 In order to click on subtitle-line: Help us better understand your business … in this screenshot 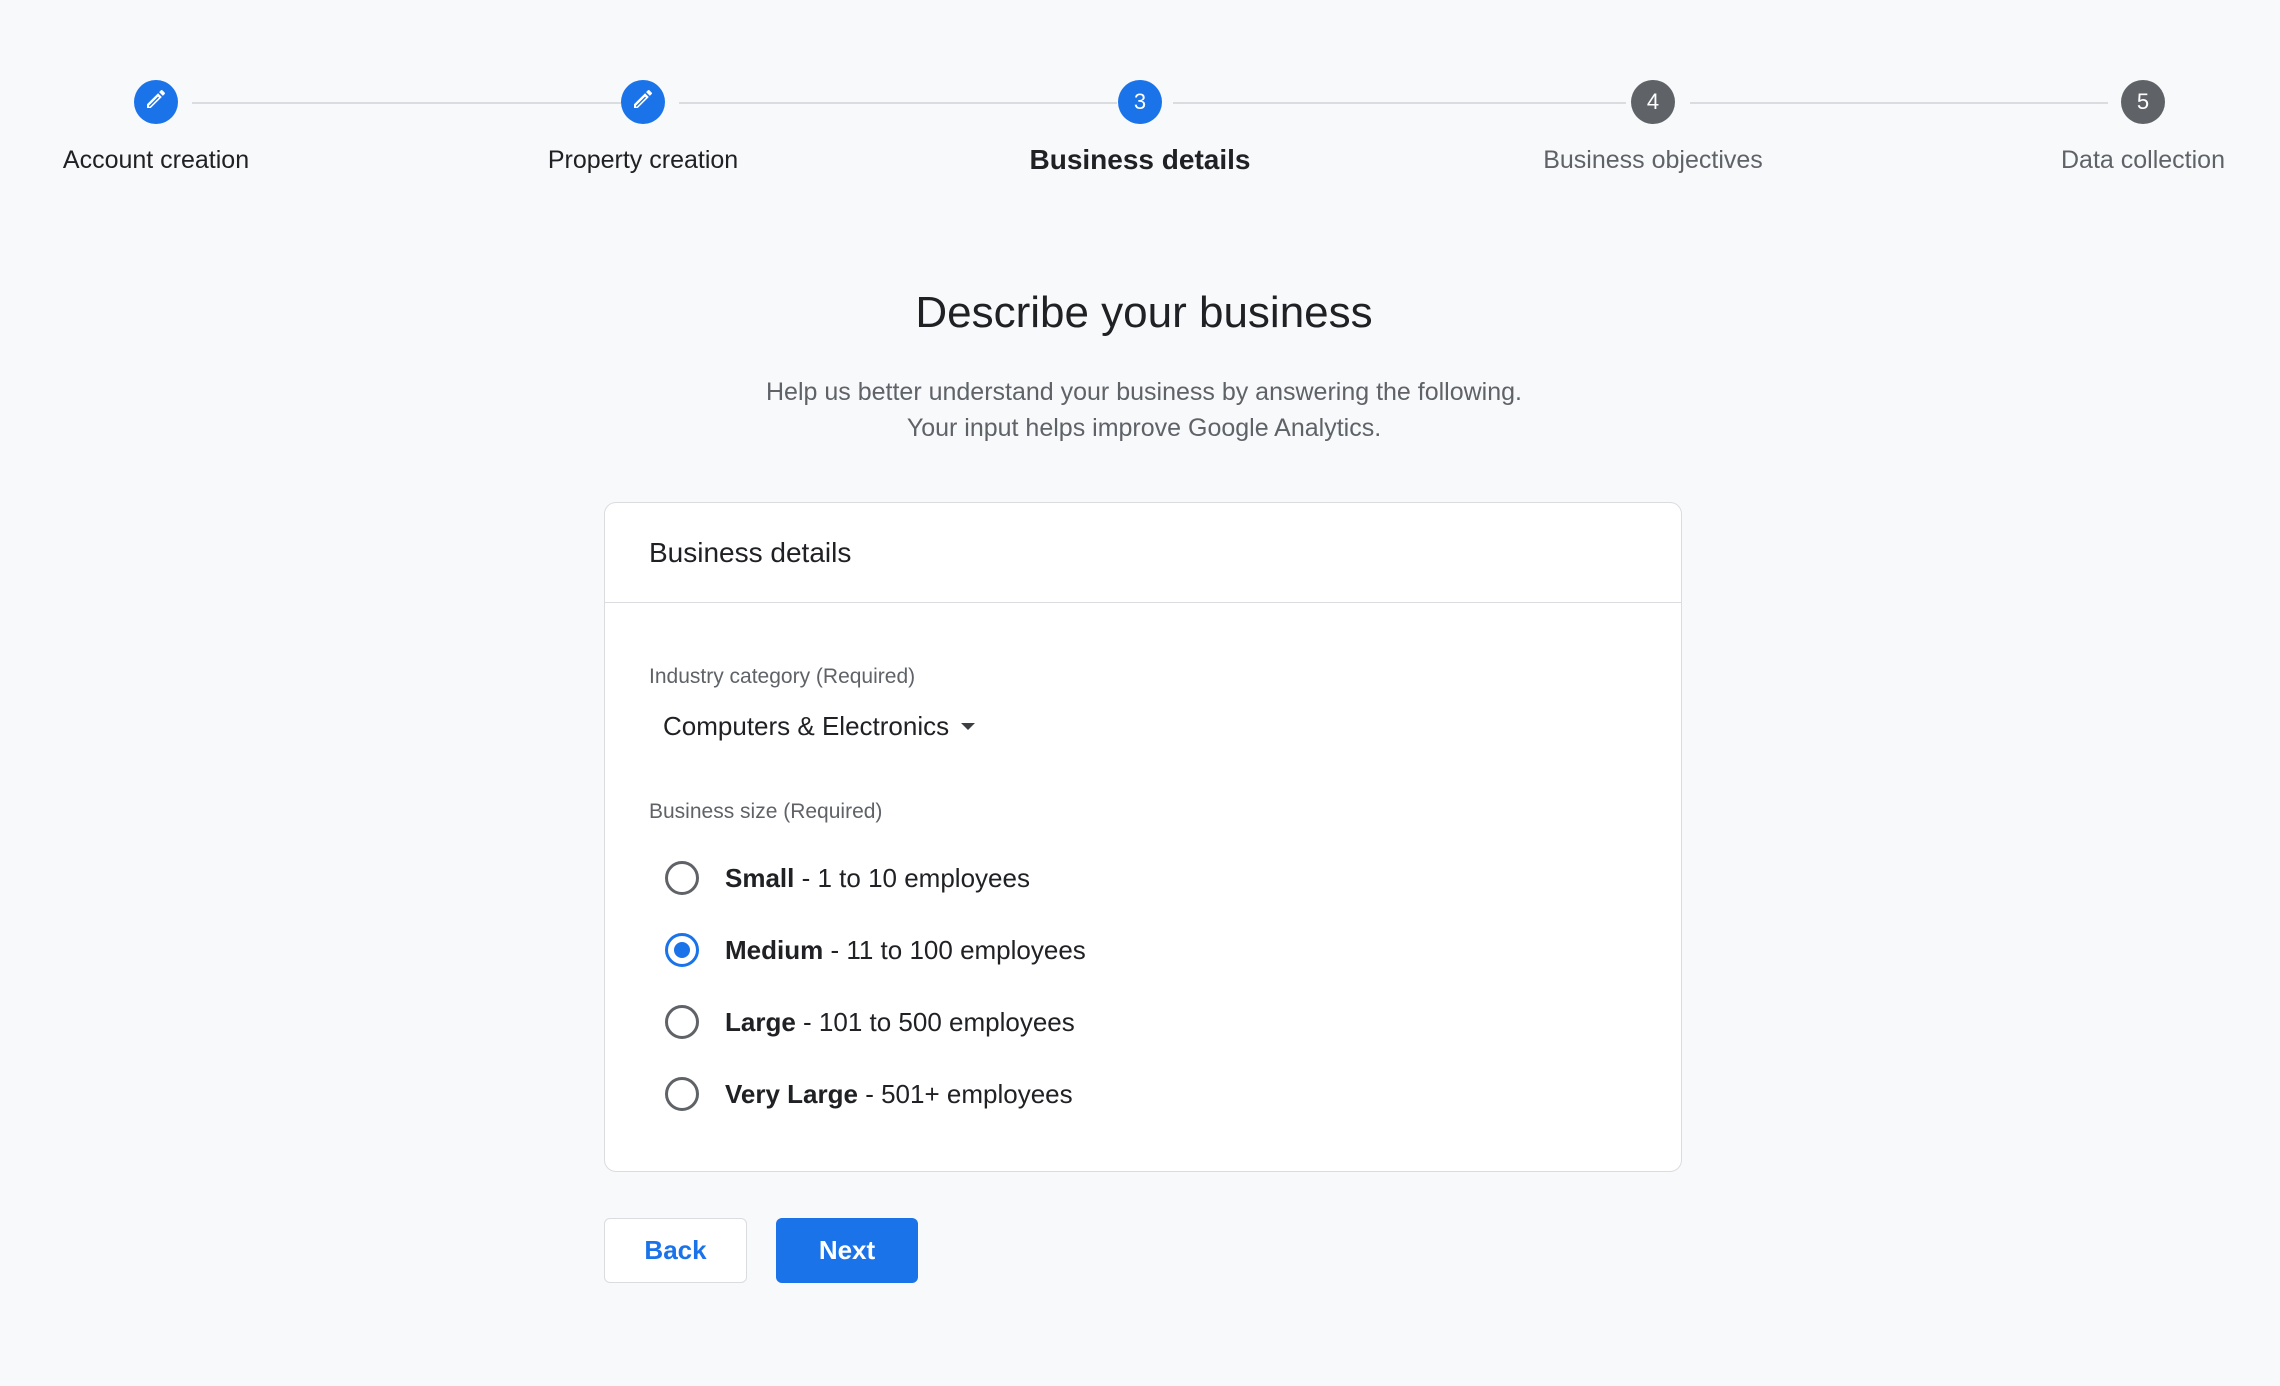, I will do `click(1144, 392)`.